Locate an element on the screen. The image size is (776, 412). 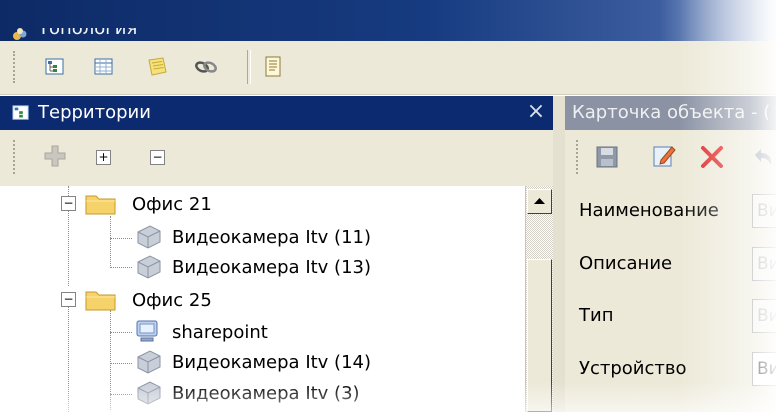
object-card-toolbar is located at coordinates (670, 157).